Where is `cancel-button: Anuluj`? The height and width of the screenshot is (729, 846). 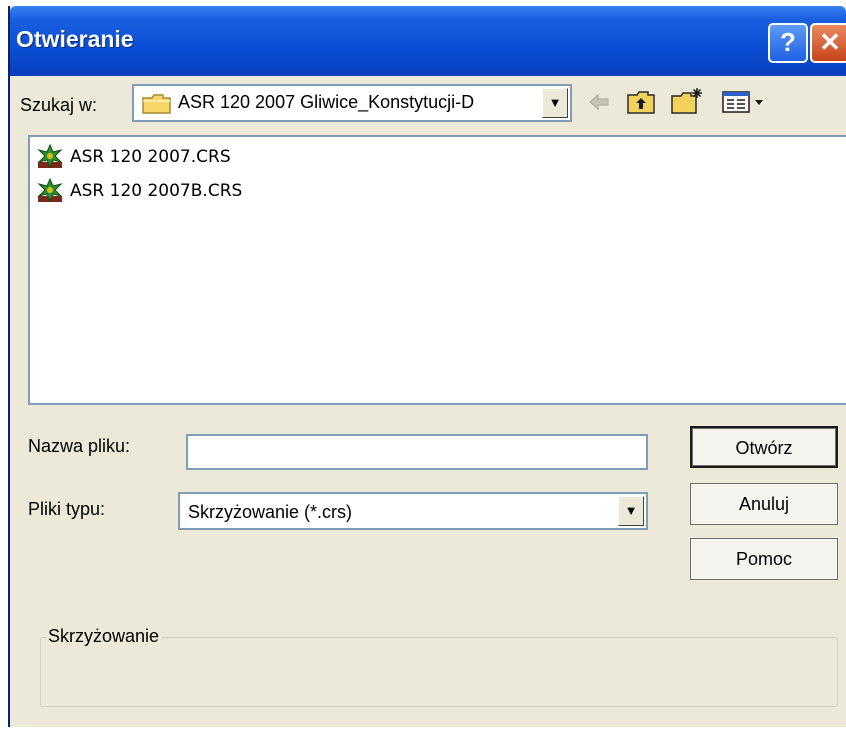 cancel-button: Anuluj is located at coordinates (764, 504).